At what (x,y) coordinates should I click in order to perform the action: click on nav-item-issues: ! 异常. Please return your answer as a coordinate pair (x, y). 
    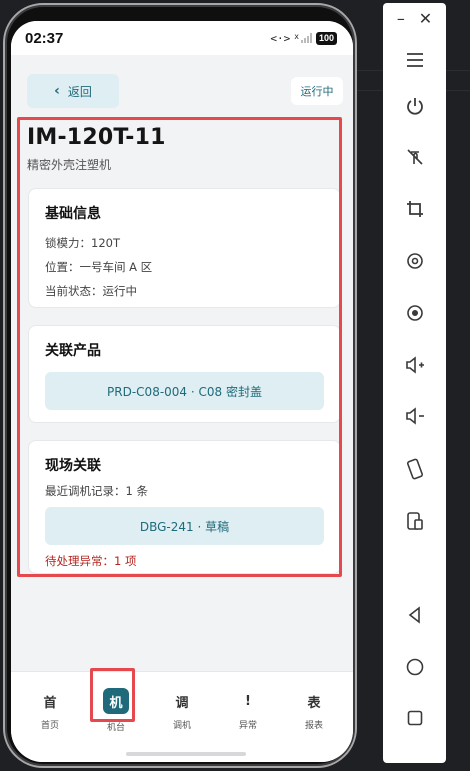
    Looking at the image, I should click on (248, 717).